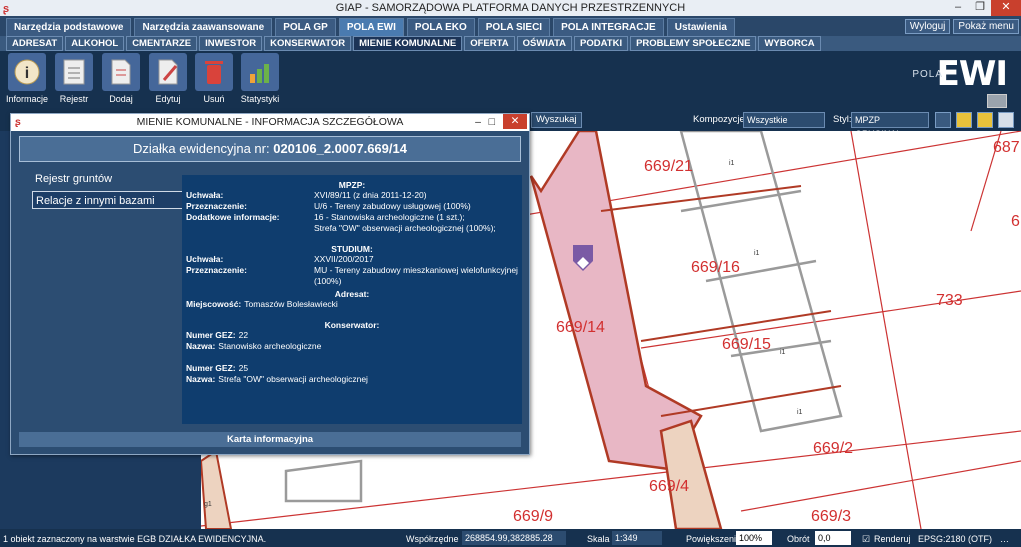 This screenshot has height=547, width=1021. I want to click on parcel-label: 669/14, so click(580, 327).